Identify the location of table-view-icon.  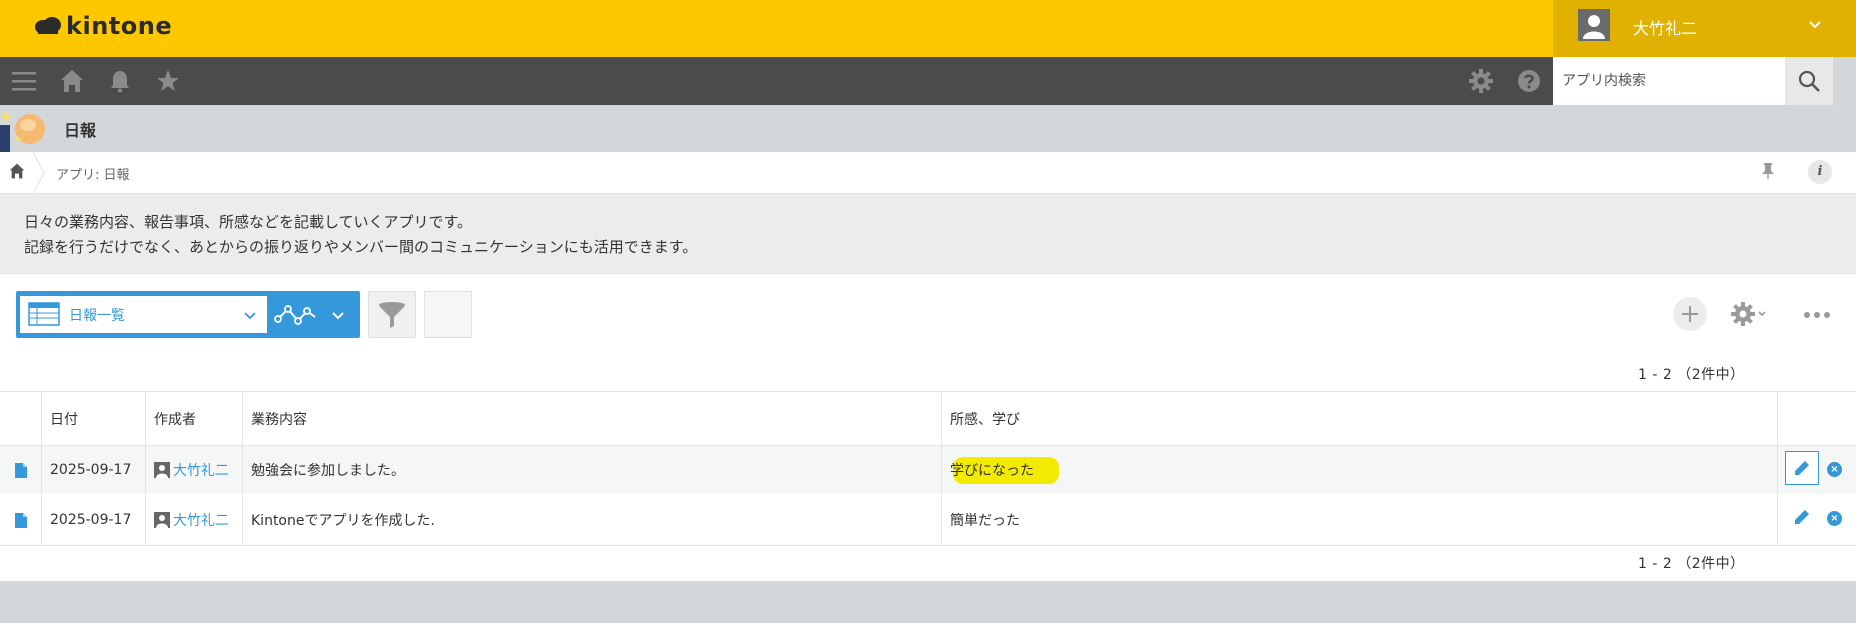
(44, 314).